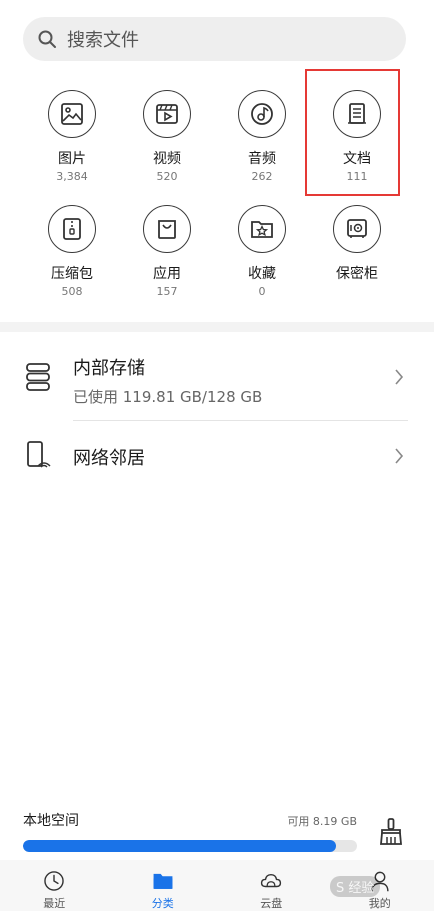 The image size is (434, 911). What do you see at coordinates (72, 114) in the screenshot?
I see `image-icon` at bounding box center [72, 114].